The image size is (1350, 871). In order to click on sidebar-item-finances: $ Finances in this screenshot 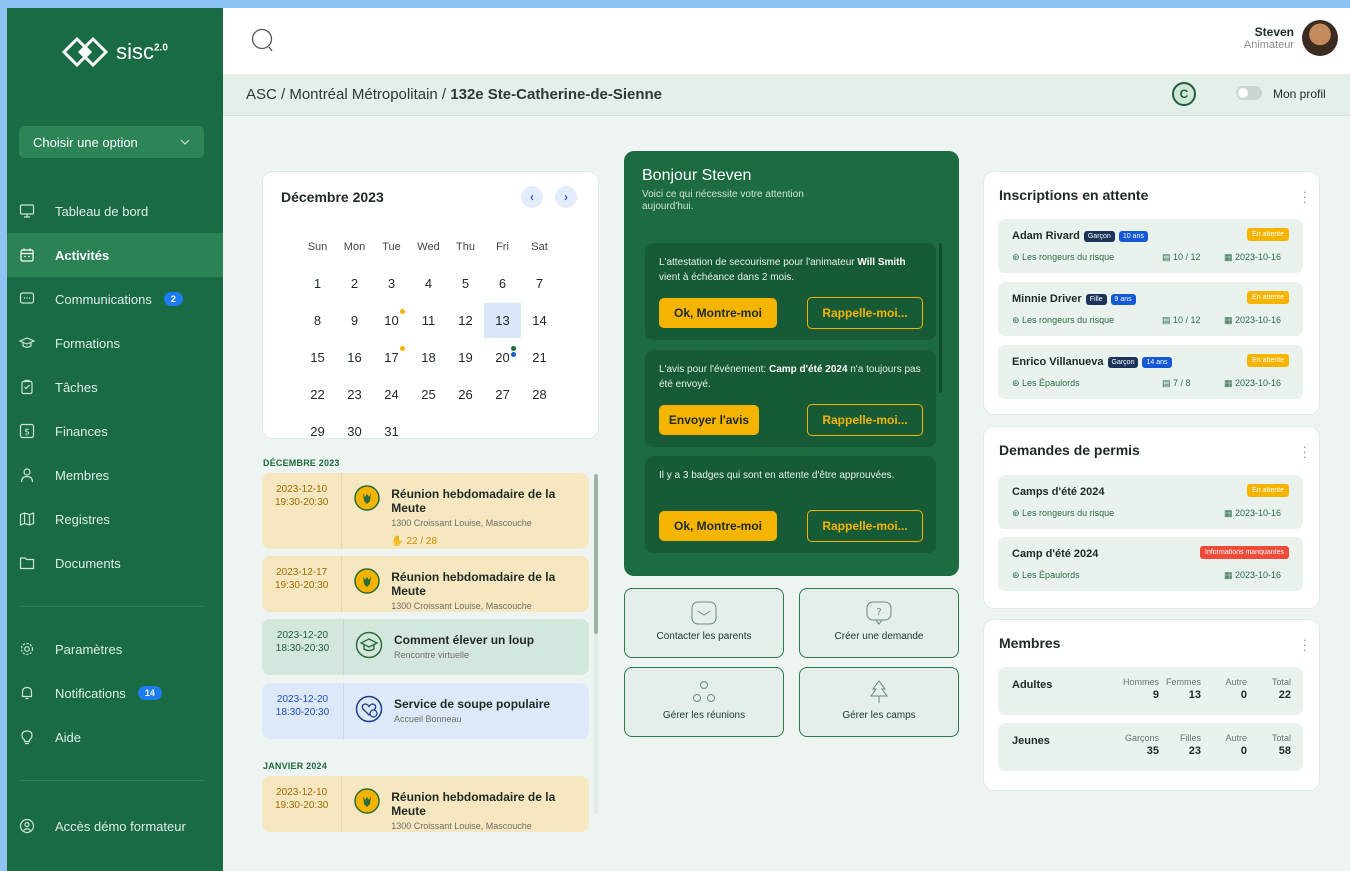, I will do `click(115, 431)`.